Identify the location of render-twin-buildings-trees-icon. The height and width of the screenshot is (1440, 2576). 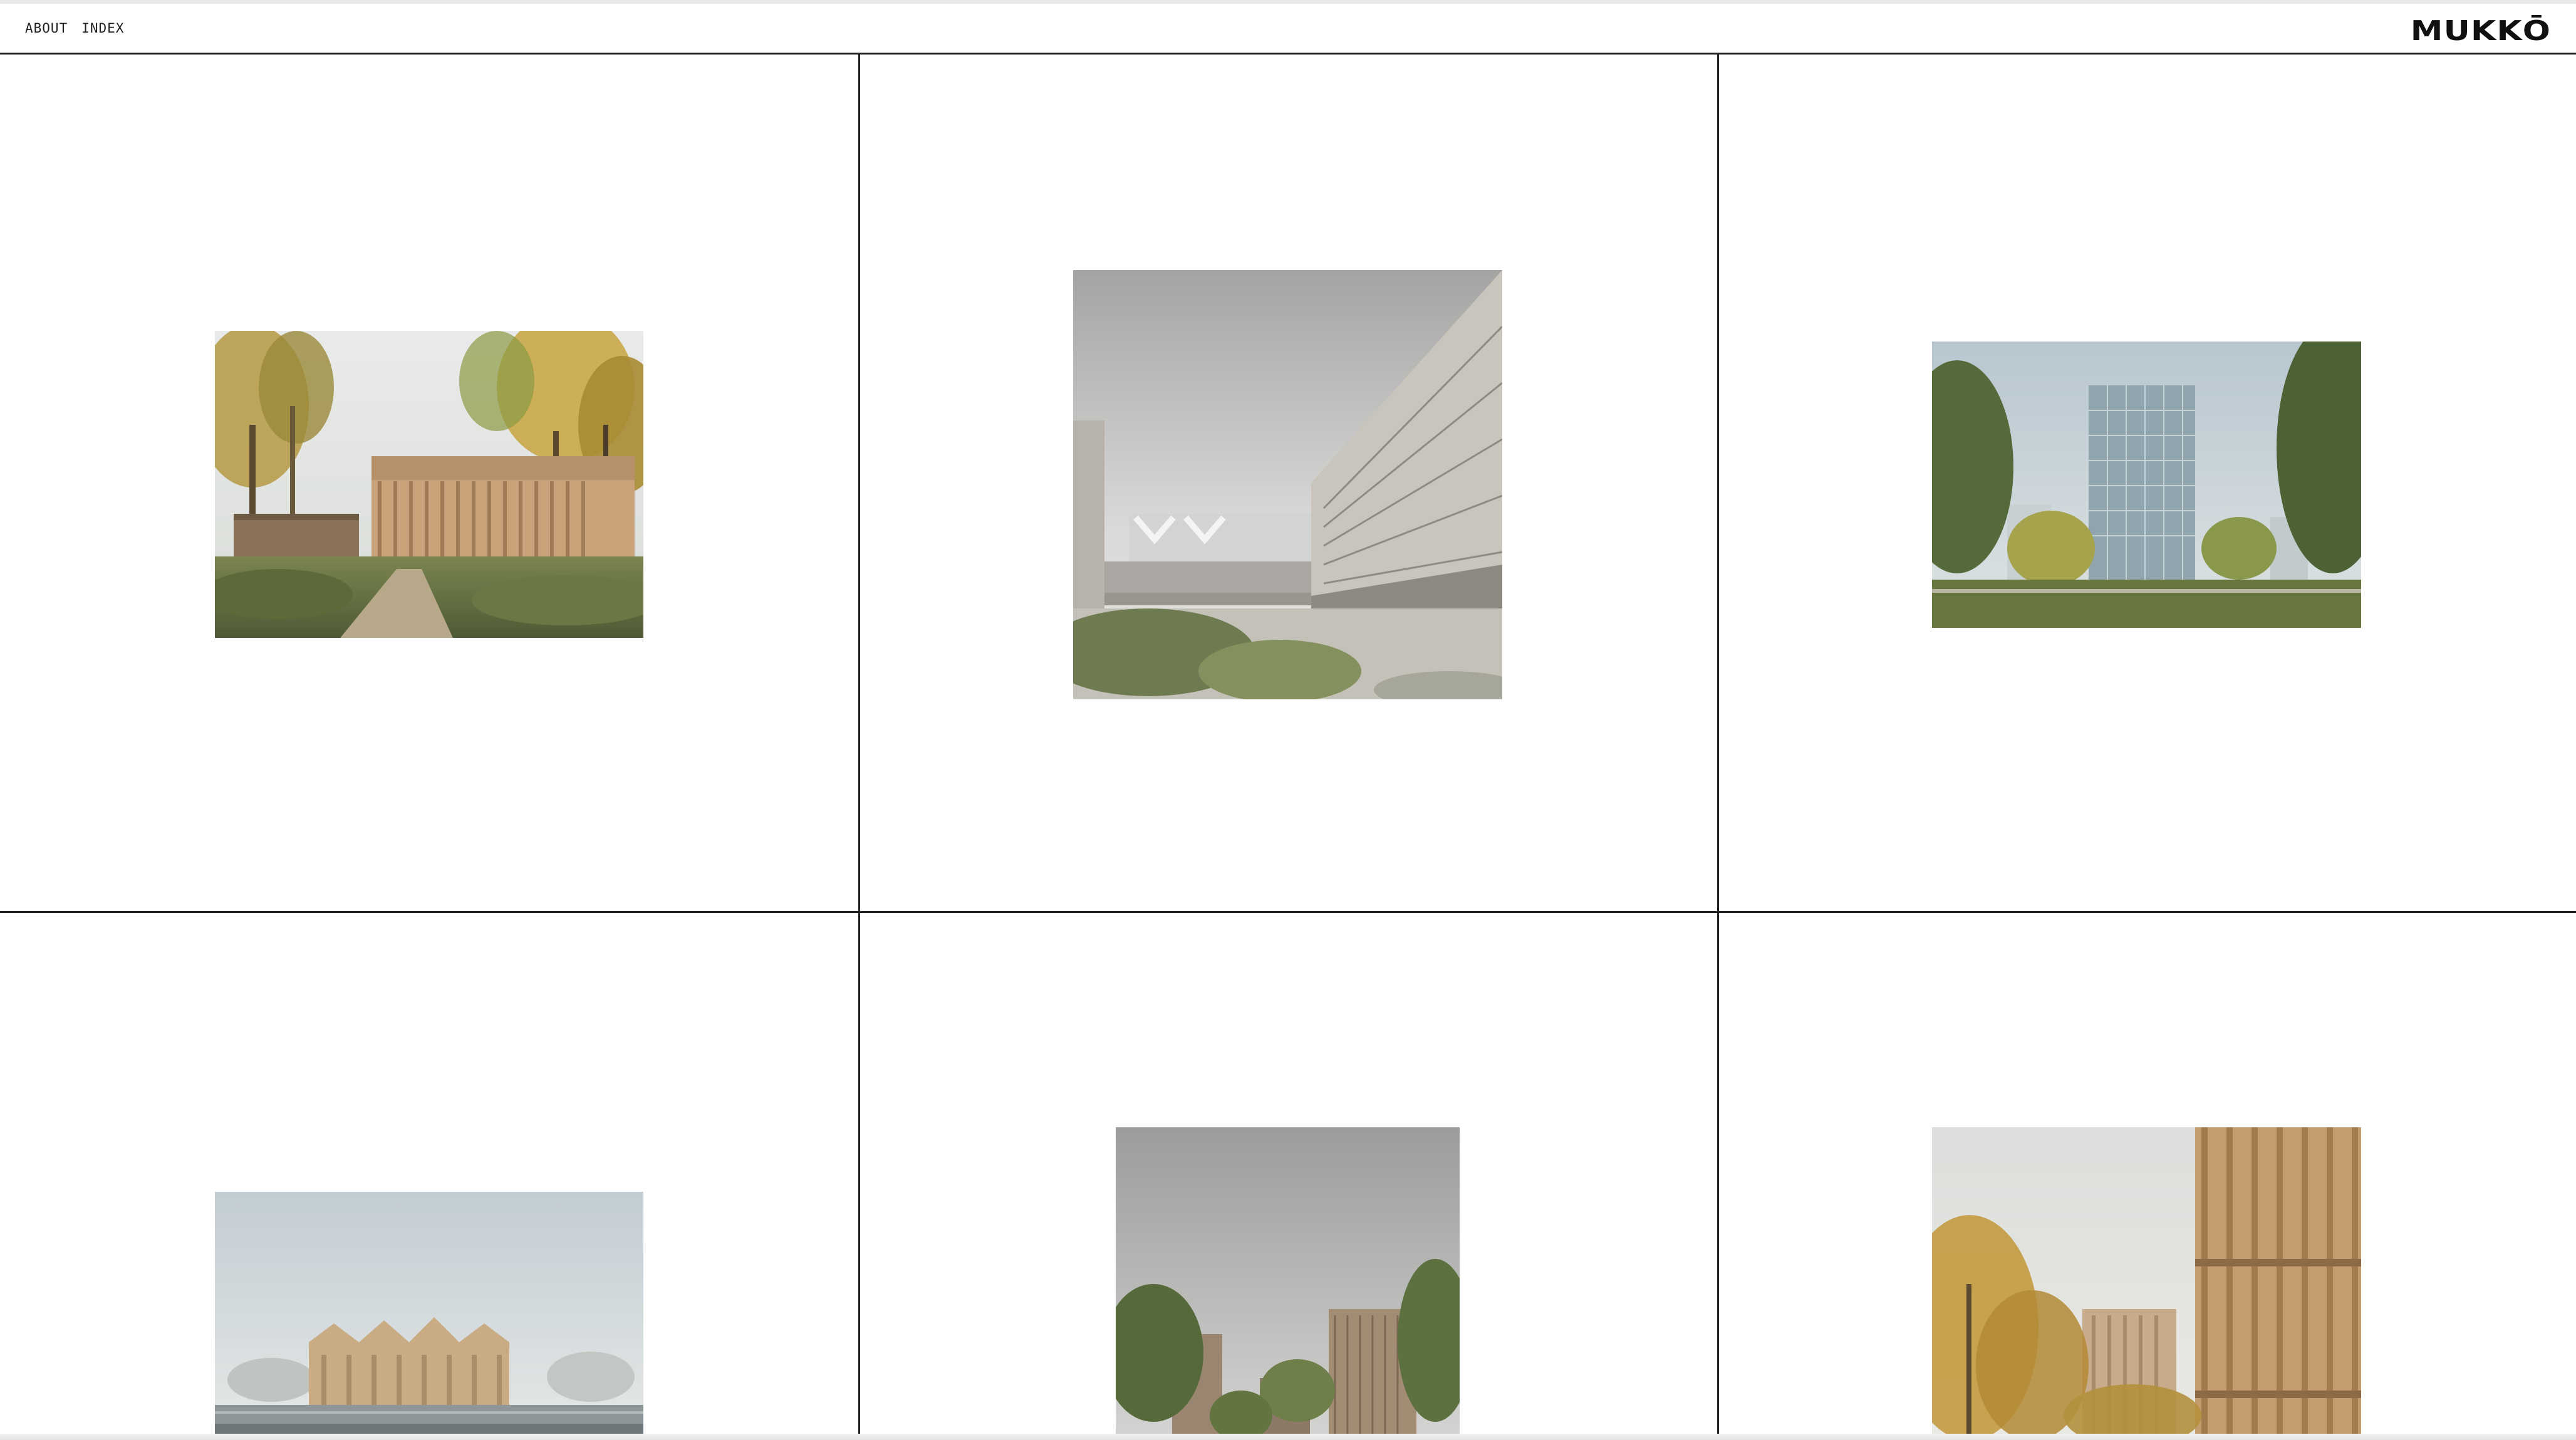
(1288, 1283).